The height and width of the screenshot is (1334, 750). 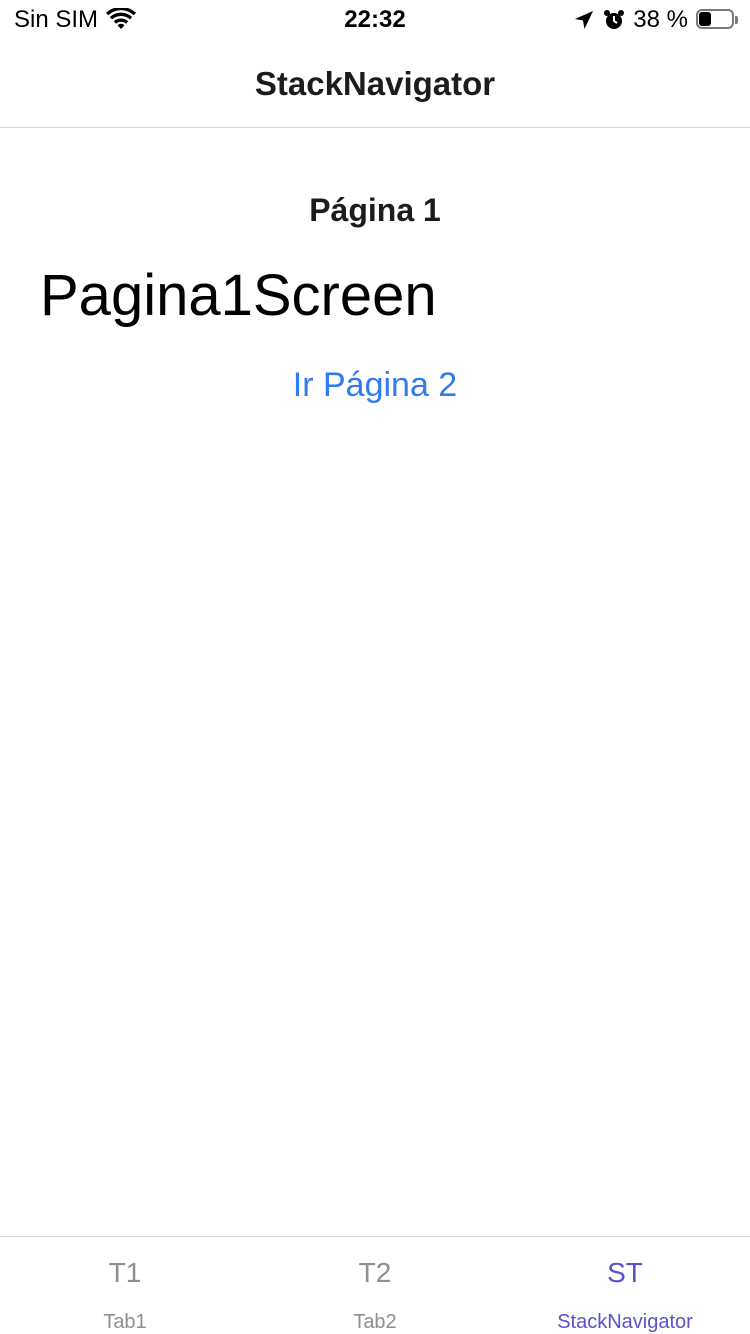 What do you see at coordinates (625, 1272) in the screenshot?
I see `stack-navigator-icon: ST` at bounding box center [625, 1272].